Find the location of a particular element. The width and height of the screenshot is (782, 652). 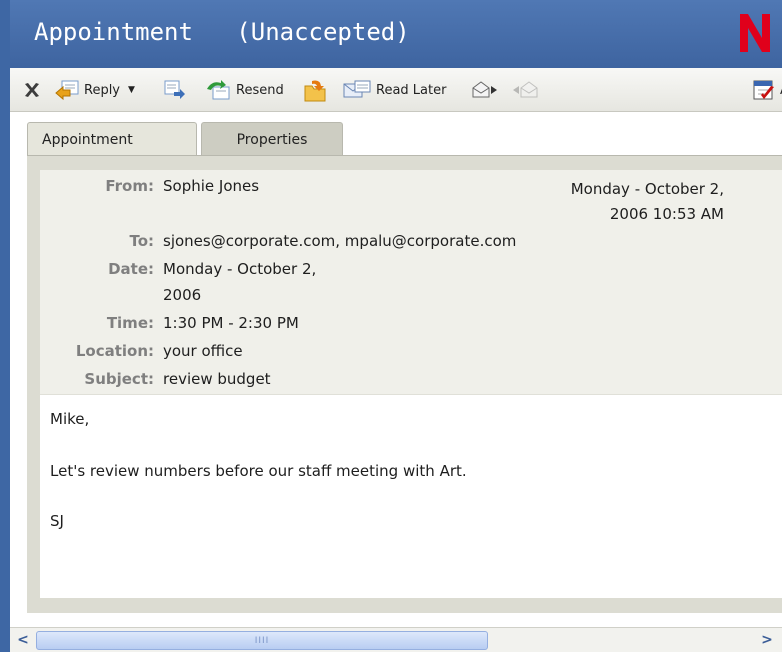

chevron-right-icon: > is located at coordinates (767, 640).